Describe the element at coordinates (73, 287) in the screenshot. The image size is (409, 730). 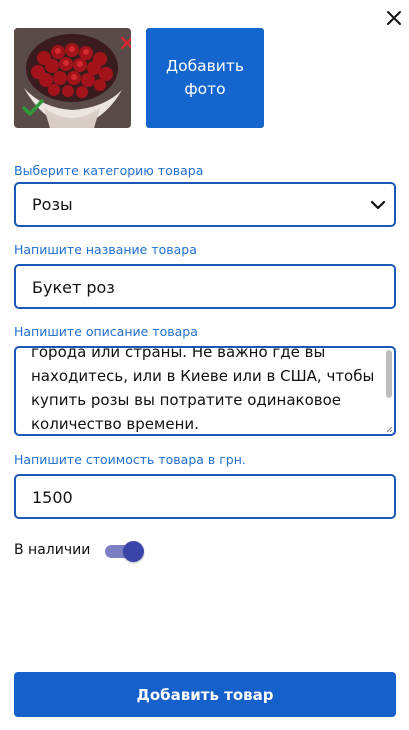
I see `name-value: Букет роз` at that location.